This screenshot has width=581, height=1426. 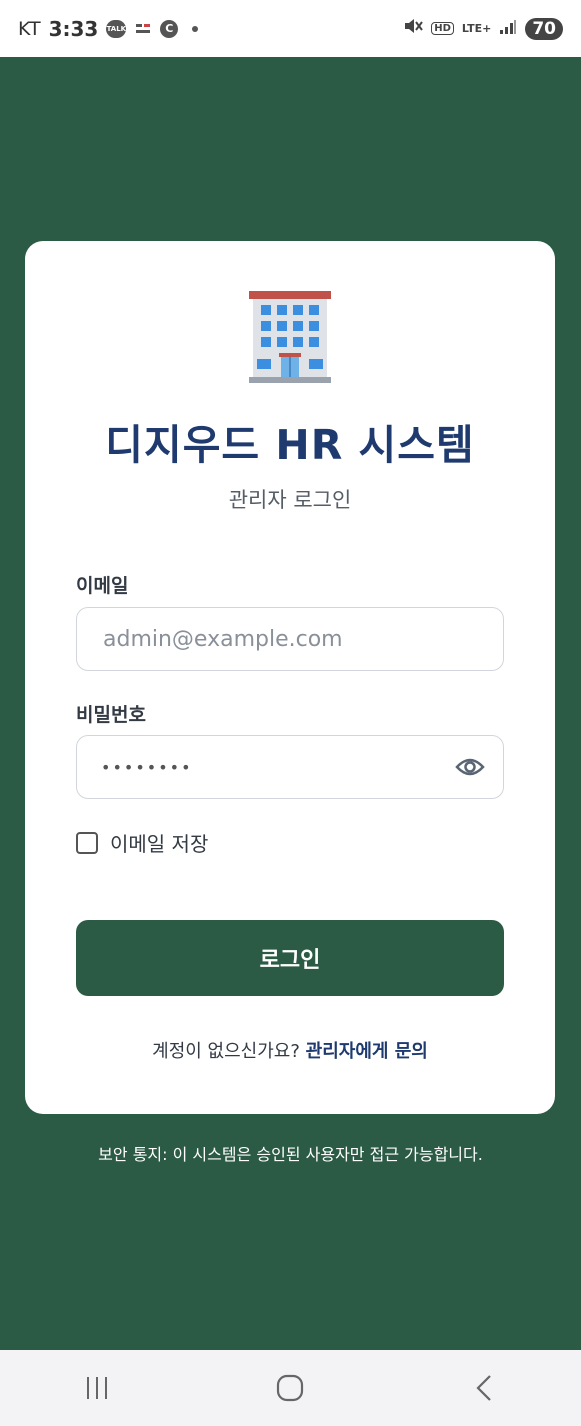 I want to click on page-subtitle: 관리자 로그인, so click(x=290, y=500).